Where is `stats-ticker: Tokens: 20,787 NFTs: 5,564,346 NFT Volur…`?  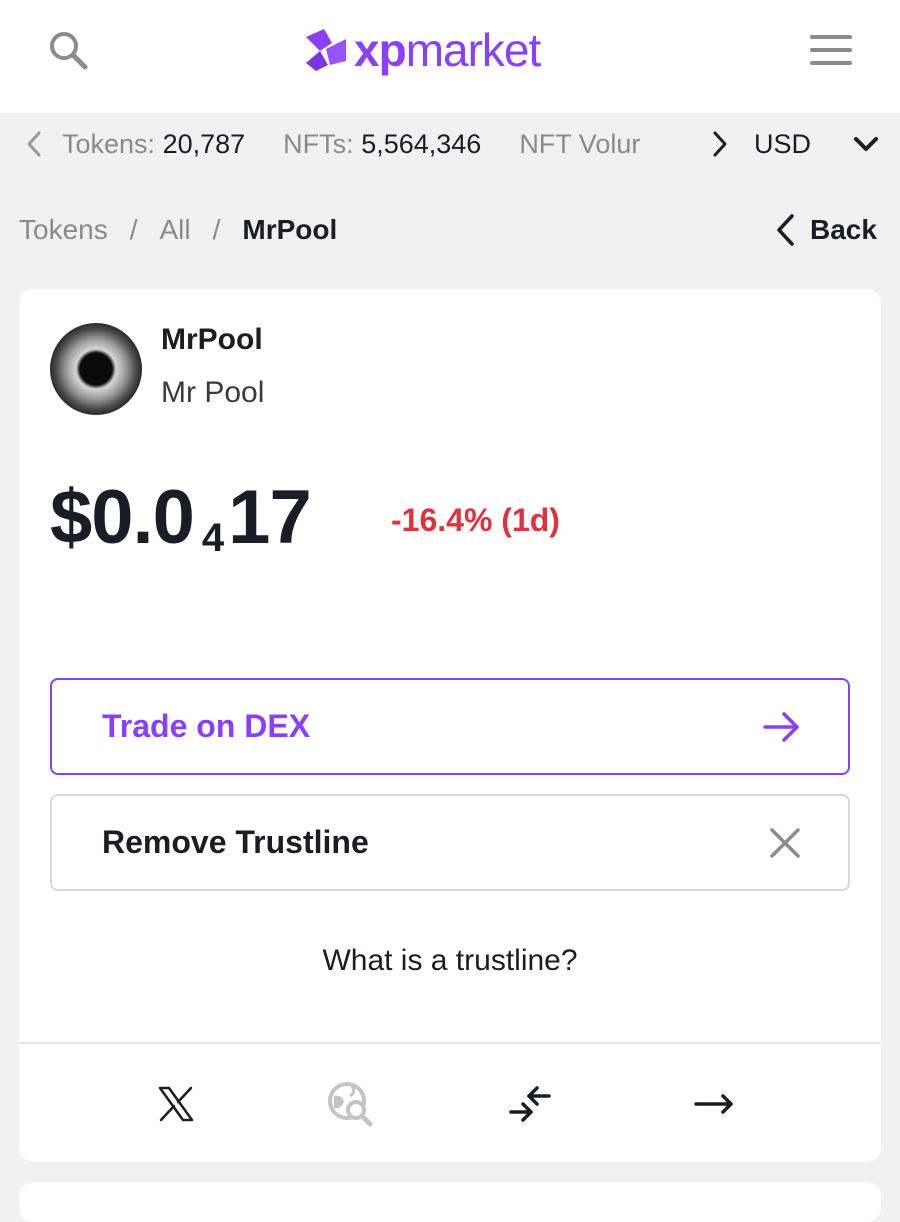
stats-ticker: Tokens: 20,787 NFTs: 5,564,346 NFT Volur… is located at coordinates (450, 144).